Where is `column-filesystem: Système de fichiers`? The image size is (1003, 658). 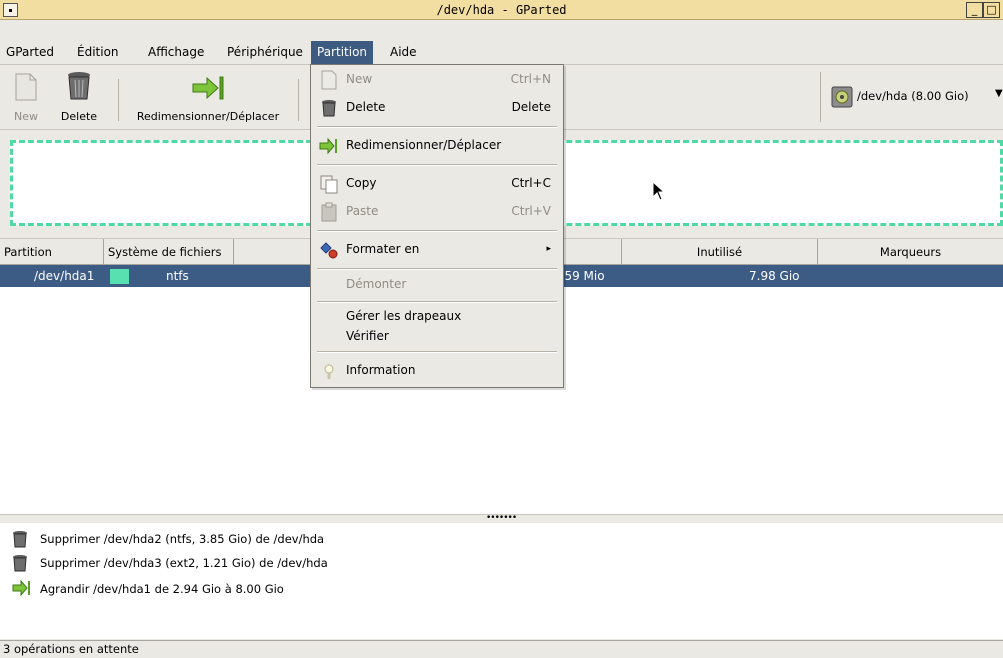 column-filesystem: Système de fichiers is located at coordinates (169, 252).